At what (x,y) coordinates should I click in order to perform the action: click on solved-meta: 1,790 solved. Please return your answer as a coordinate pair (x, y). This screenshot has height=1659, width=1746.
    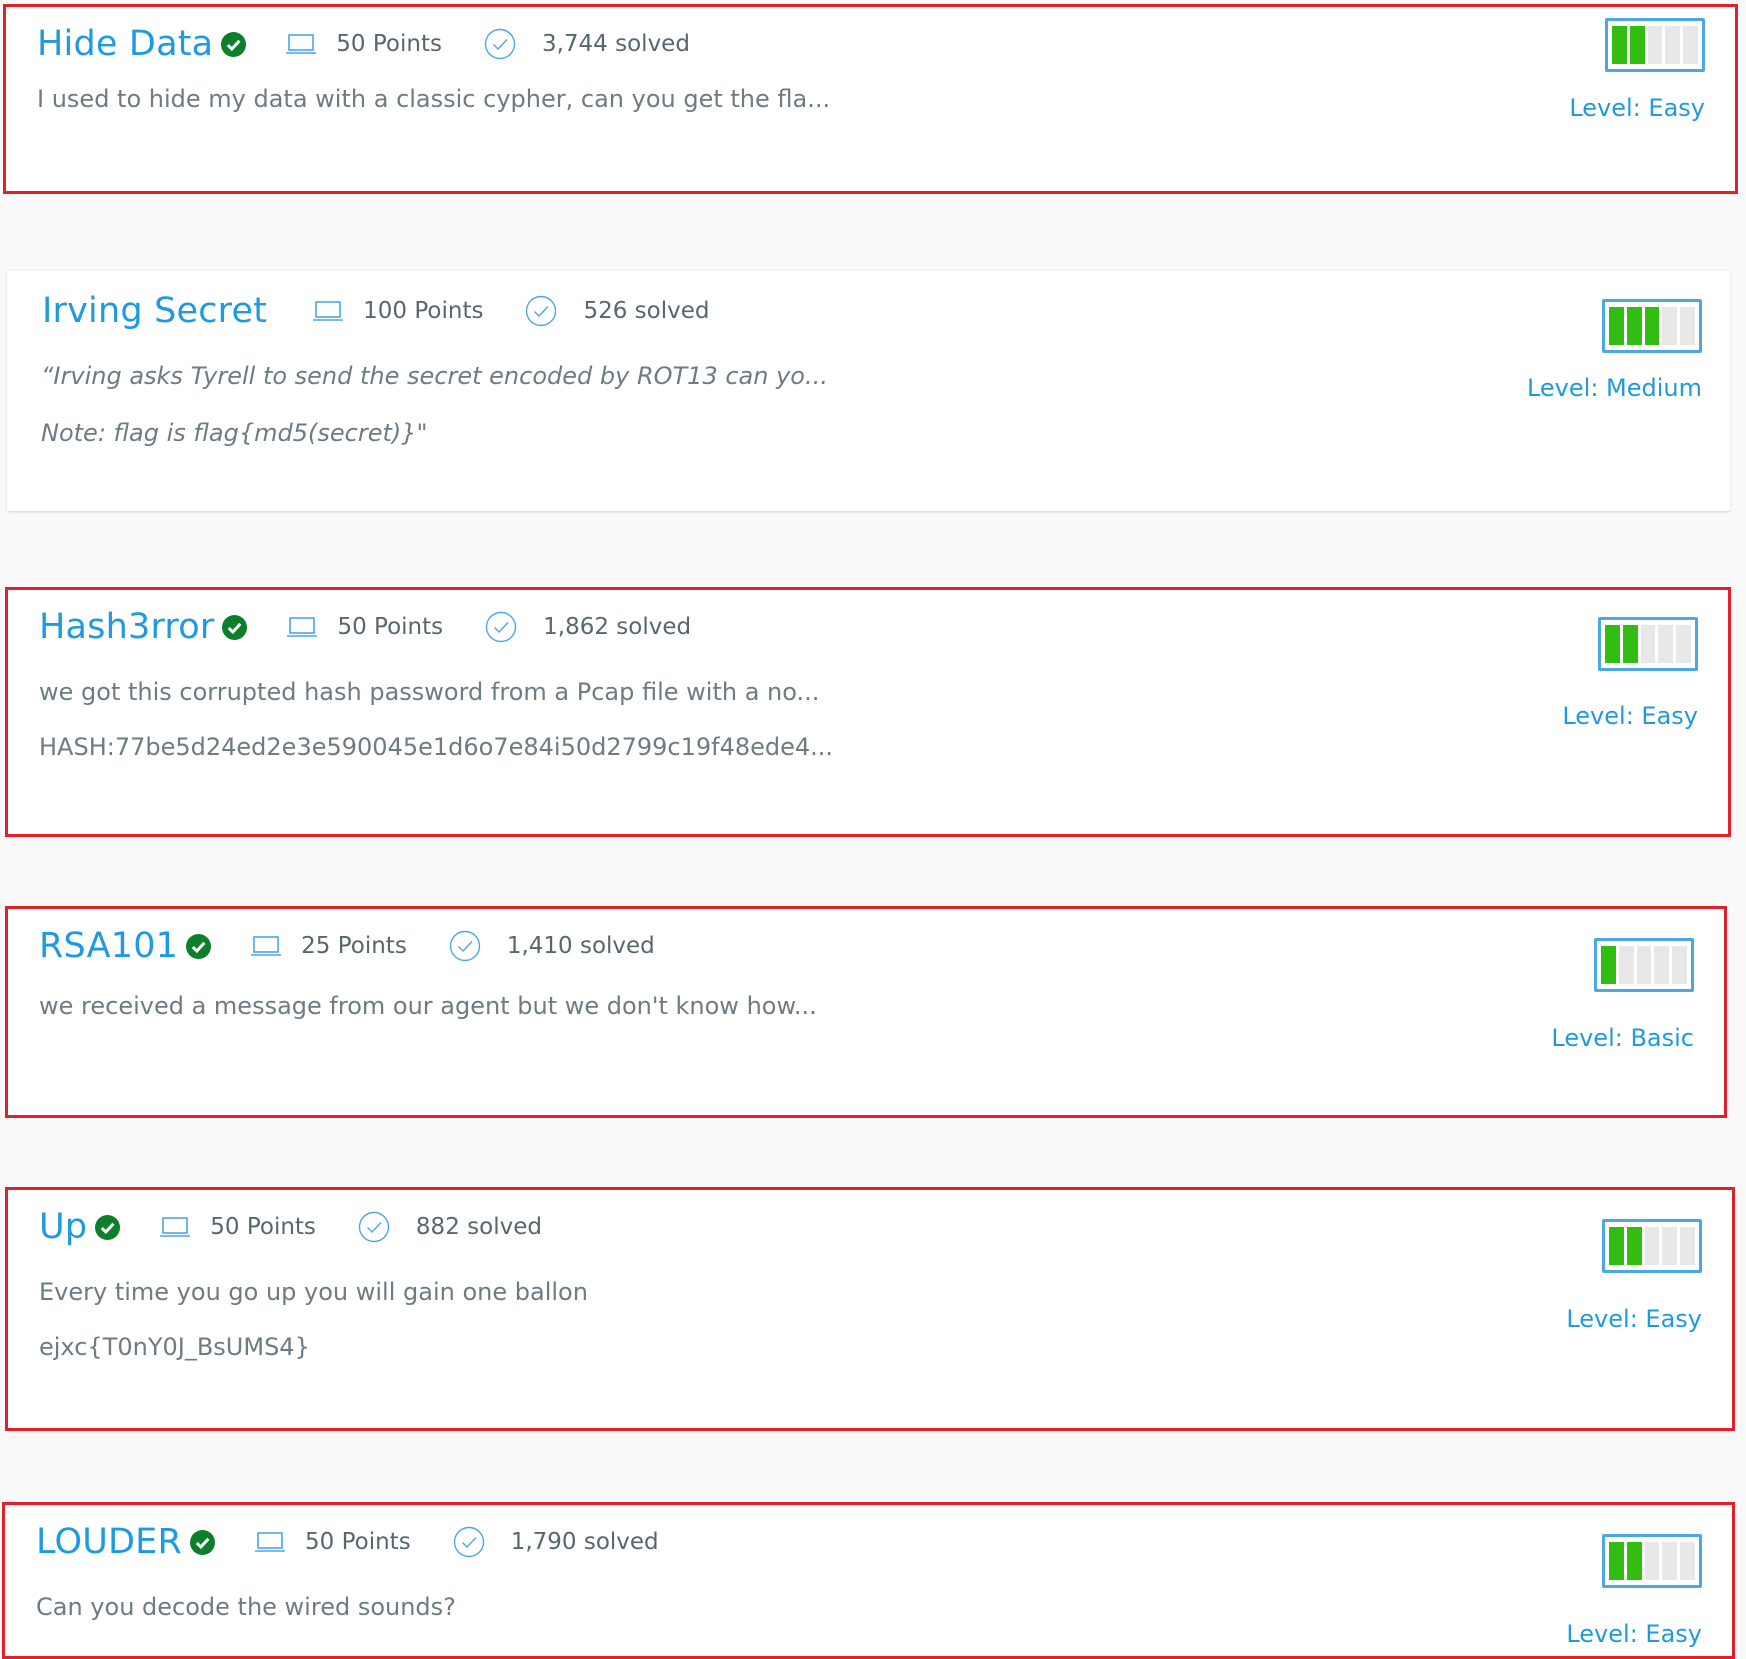
    Looking at the image, I should click on (556, 1542).